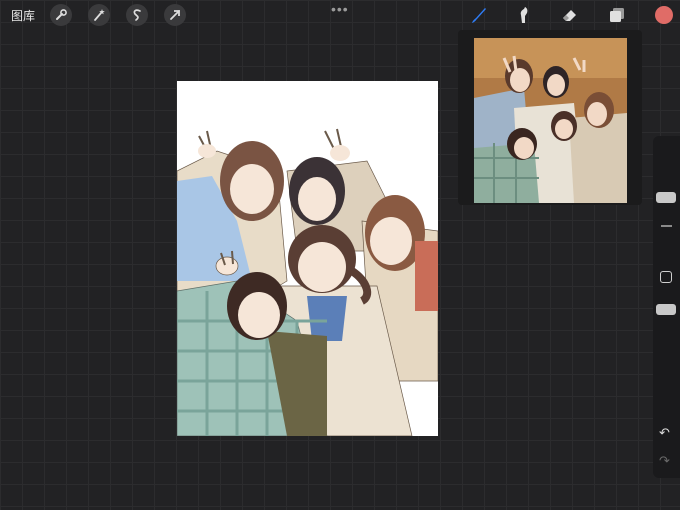 This screenshot has height=510, width=680. Describe the element at coordinates (175, 15) in the screenshot. I see `transform-icon` at that location.